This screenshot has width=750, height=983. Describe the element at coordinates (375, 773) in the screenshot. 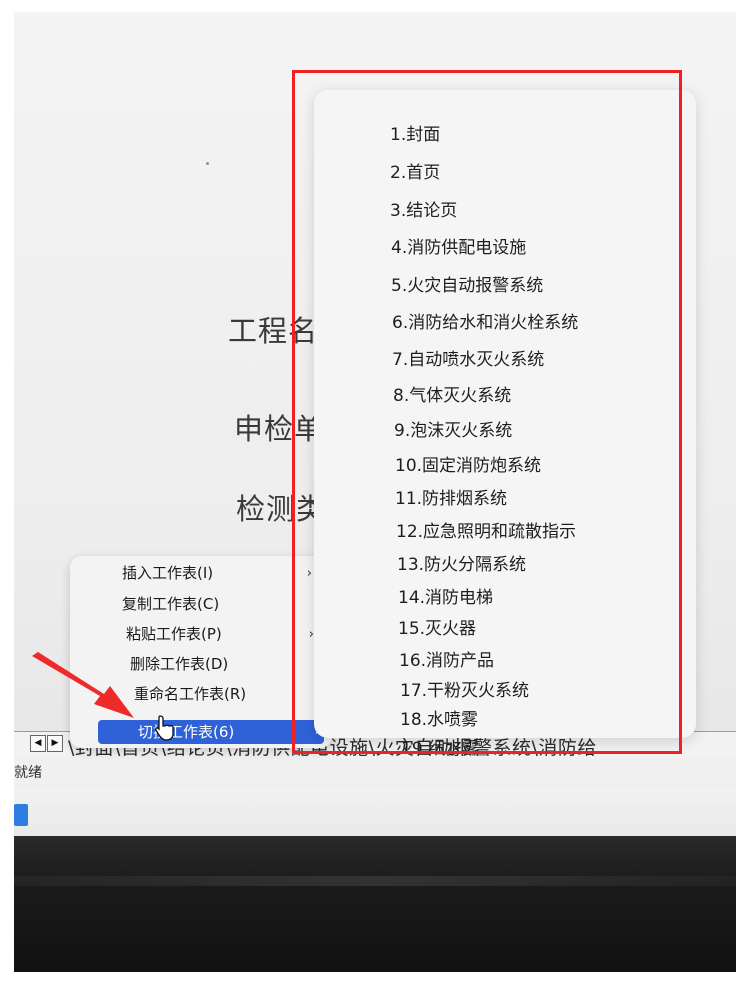

I see `status-bar: 就绪` at that location.